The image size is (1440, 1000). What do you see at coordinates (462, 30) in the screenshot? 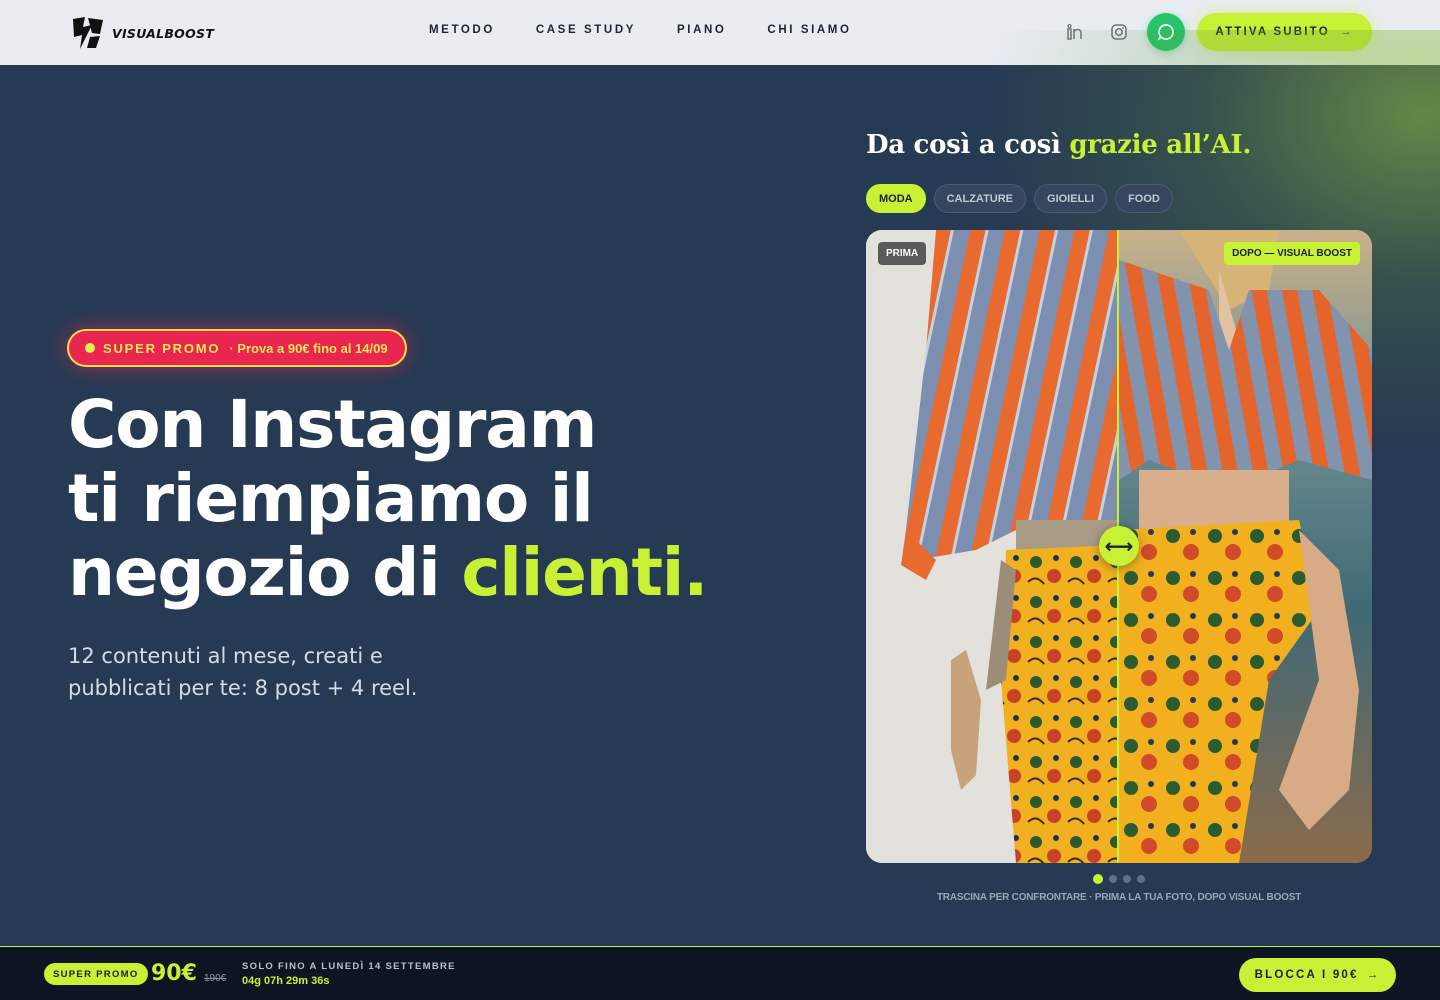
I see `nav-link-metodo: METODO` at bounding box center [462, 30].